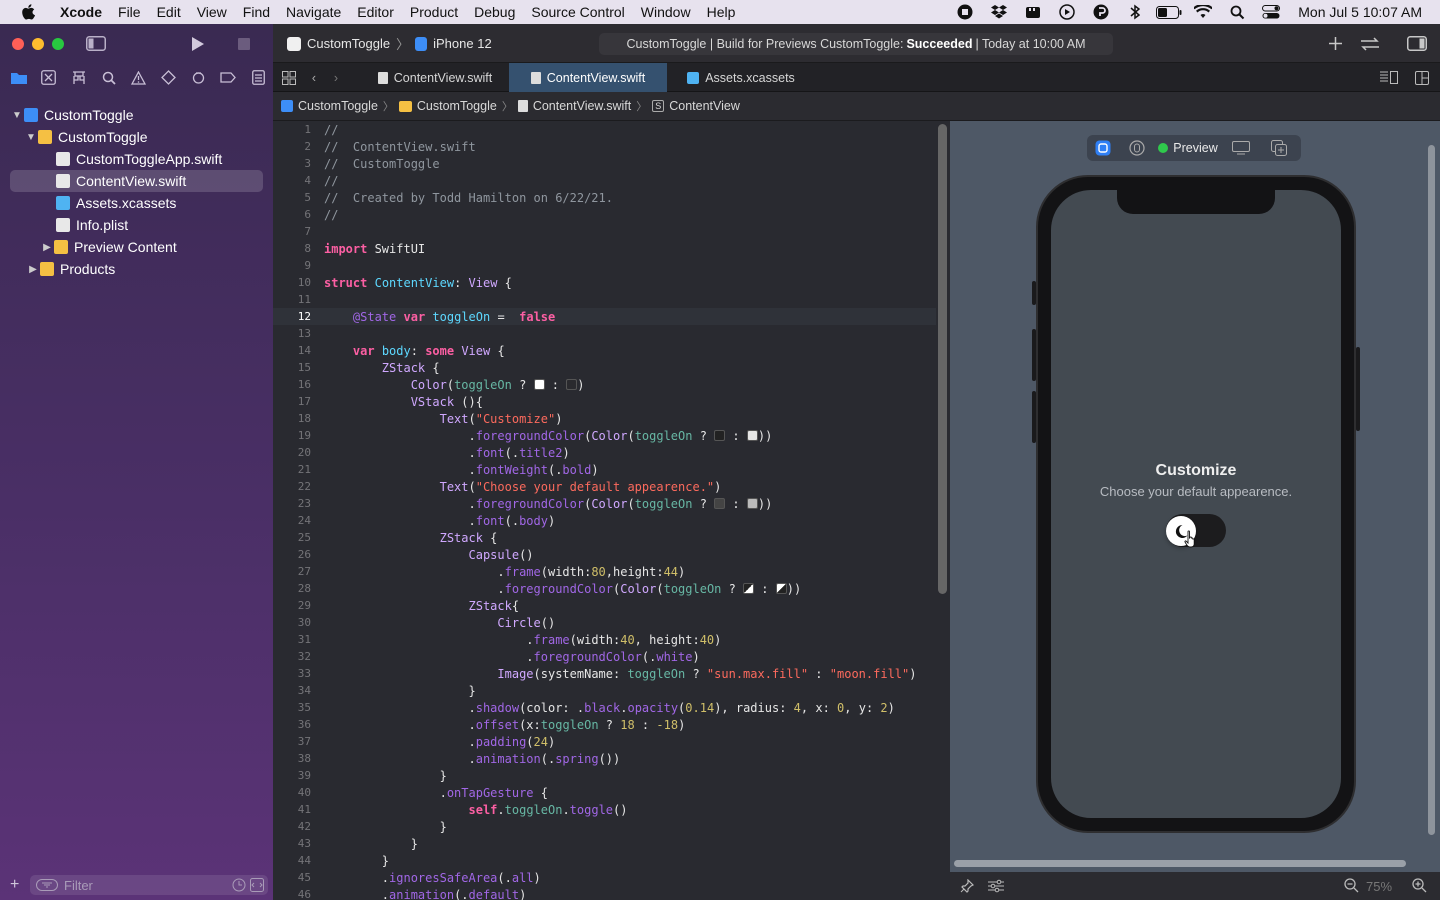  What do you see at coordinates (292, 860) in the screenshot?
I see `line-number: 44` at bounding box center [292, 860].